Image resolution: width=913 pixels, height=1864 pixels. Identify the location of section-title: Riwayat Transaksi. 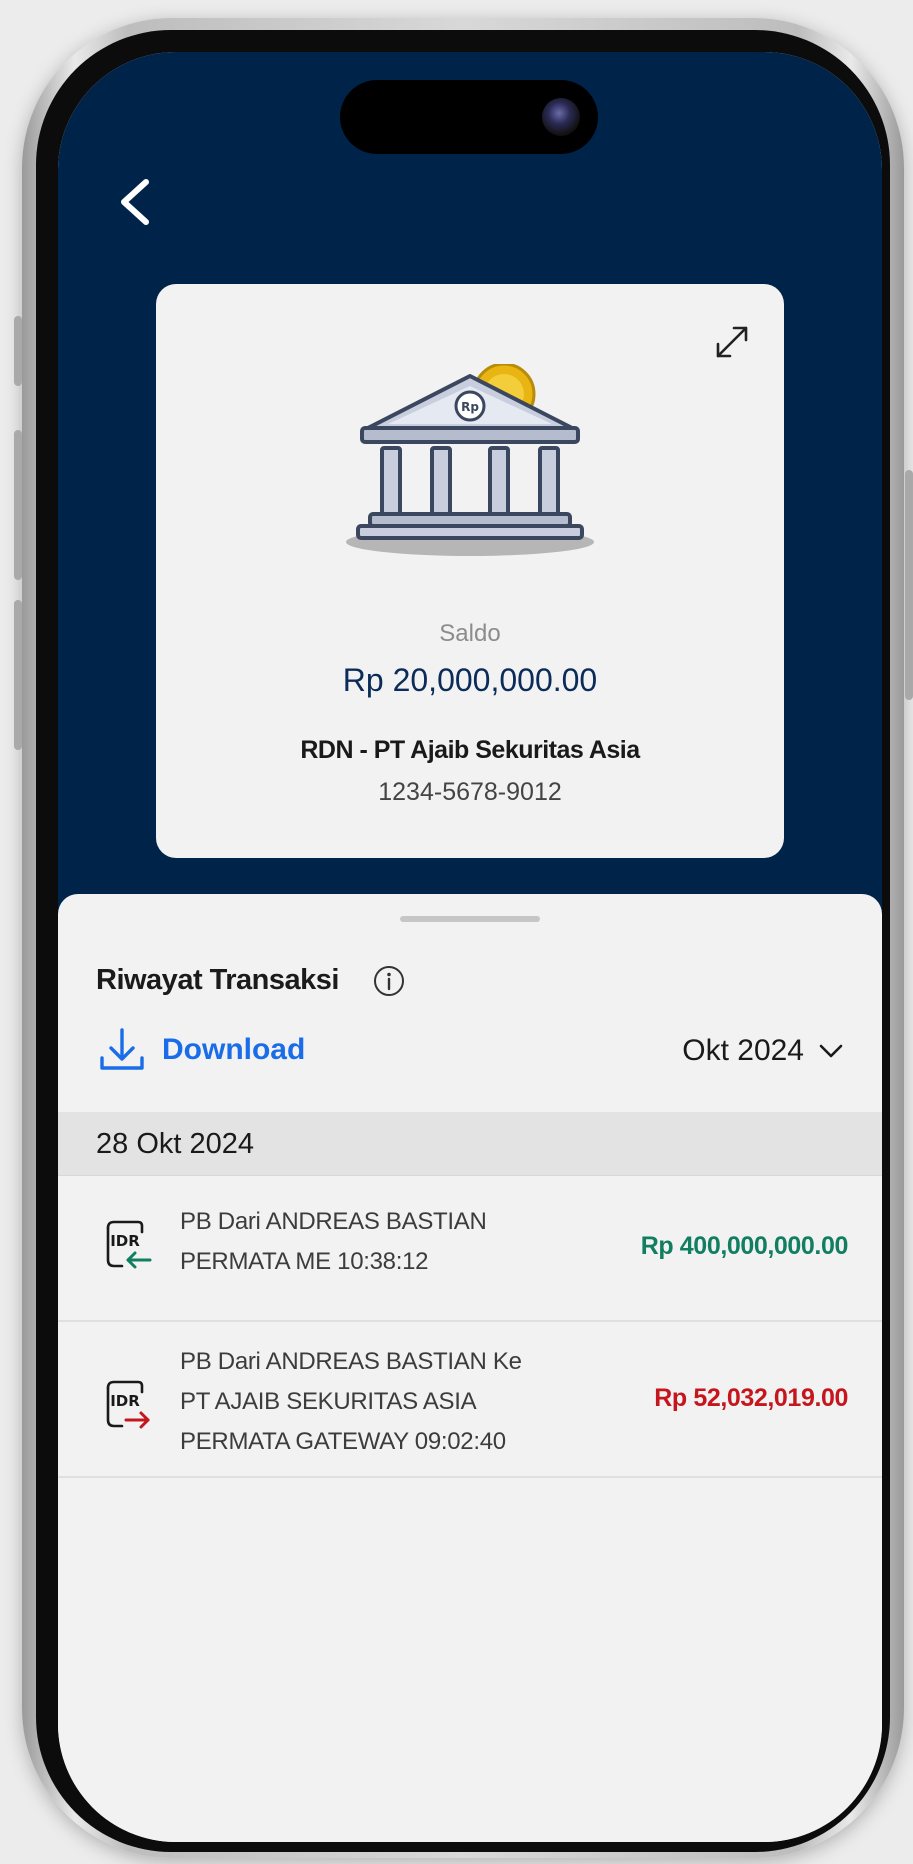
(217, 980).